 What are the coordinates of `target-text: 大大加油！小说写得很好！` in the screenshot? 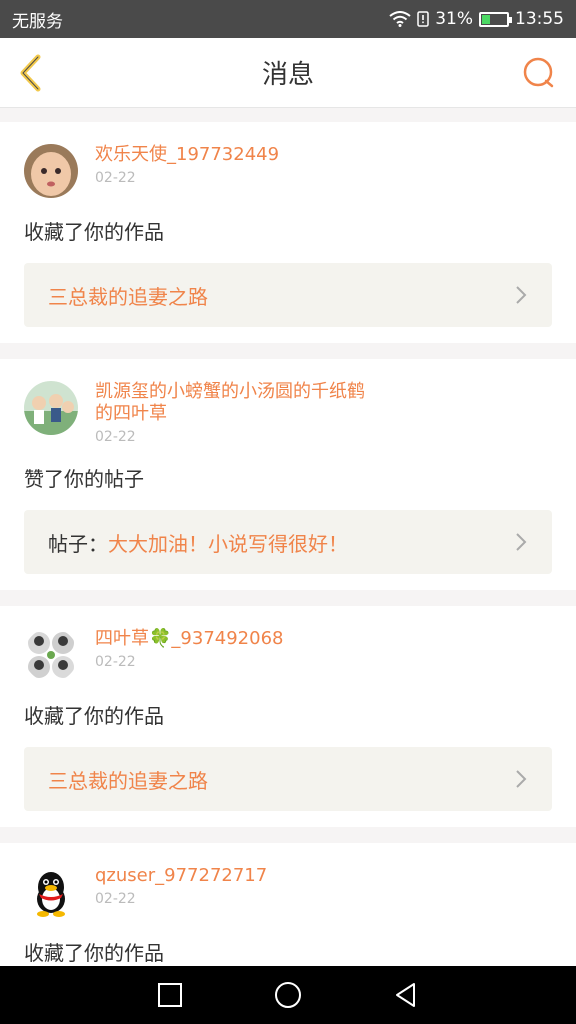 It's located at (228, 543).